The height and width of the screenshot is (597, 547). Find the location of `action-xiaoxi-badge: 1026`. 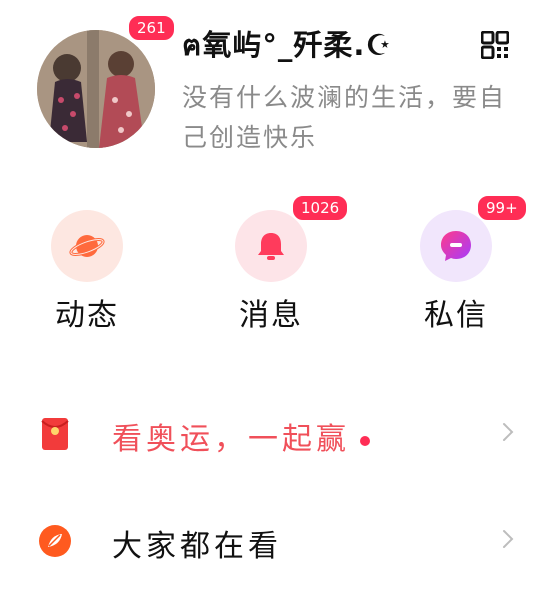

action-xiaoxi-badge: 1026 is located at coordinates (320, 208).